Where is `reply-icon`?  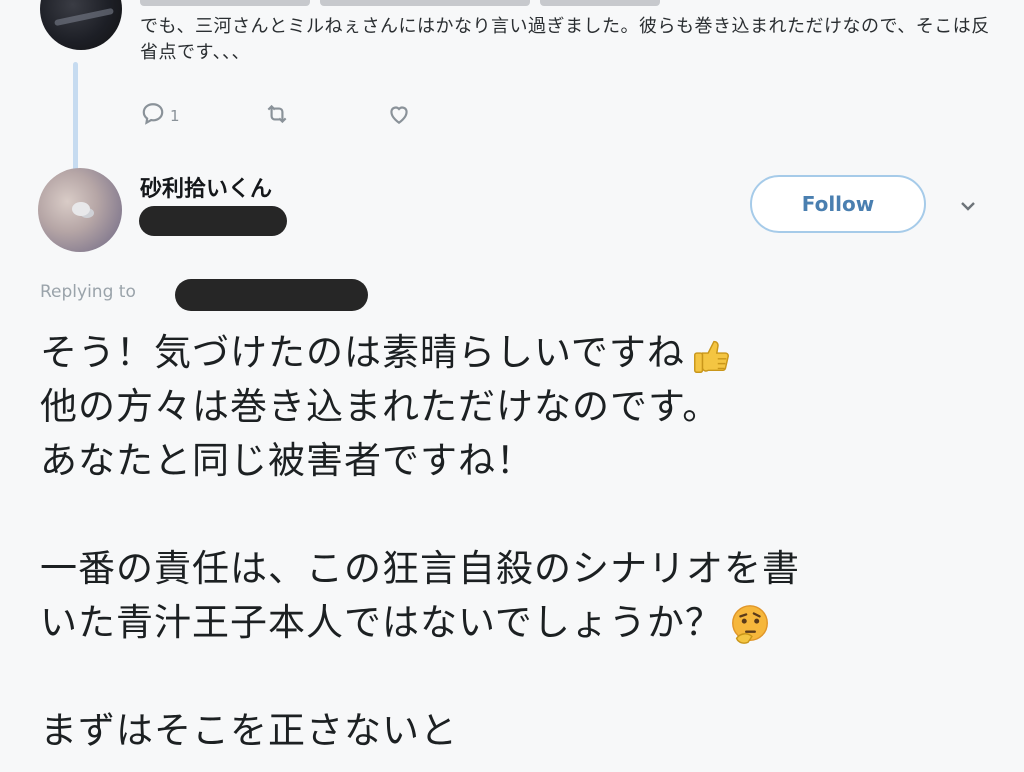 reply-icon is located at coordinates (153, 116).